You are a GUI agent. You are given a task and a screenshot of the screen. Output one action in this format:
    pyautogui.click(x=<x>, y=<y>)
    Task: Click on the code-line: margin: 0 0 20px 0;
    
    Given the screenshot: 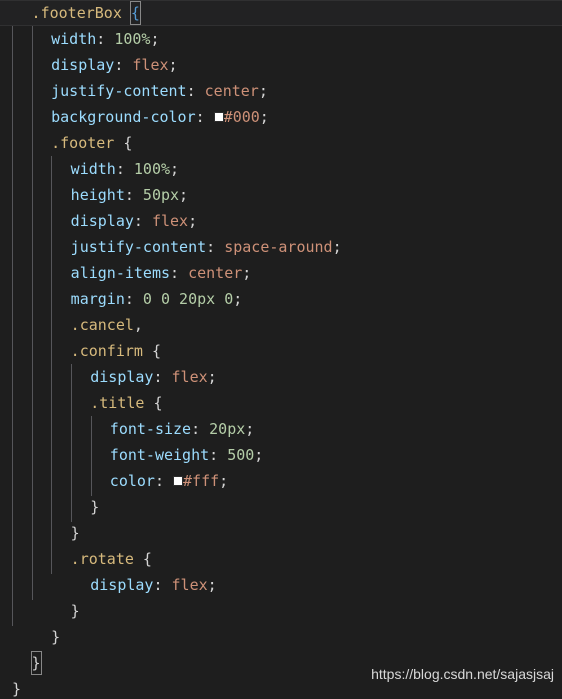 What is the action you would take?
    pyautogui.click(x=281, y=299)
    